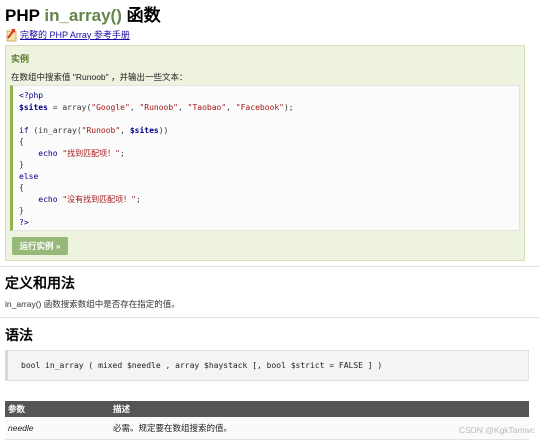  What do you see at coordinates (81, 153) in the screenshot?
I see `code-line: echo "找到匹配项！";` at bounding box center [81, 153].